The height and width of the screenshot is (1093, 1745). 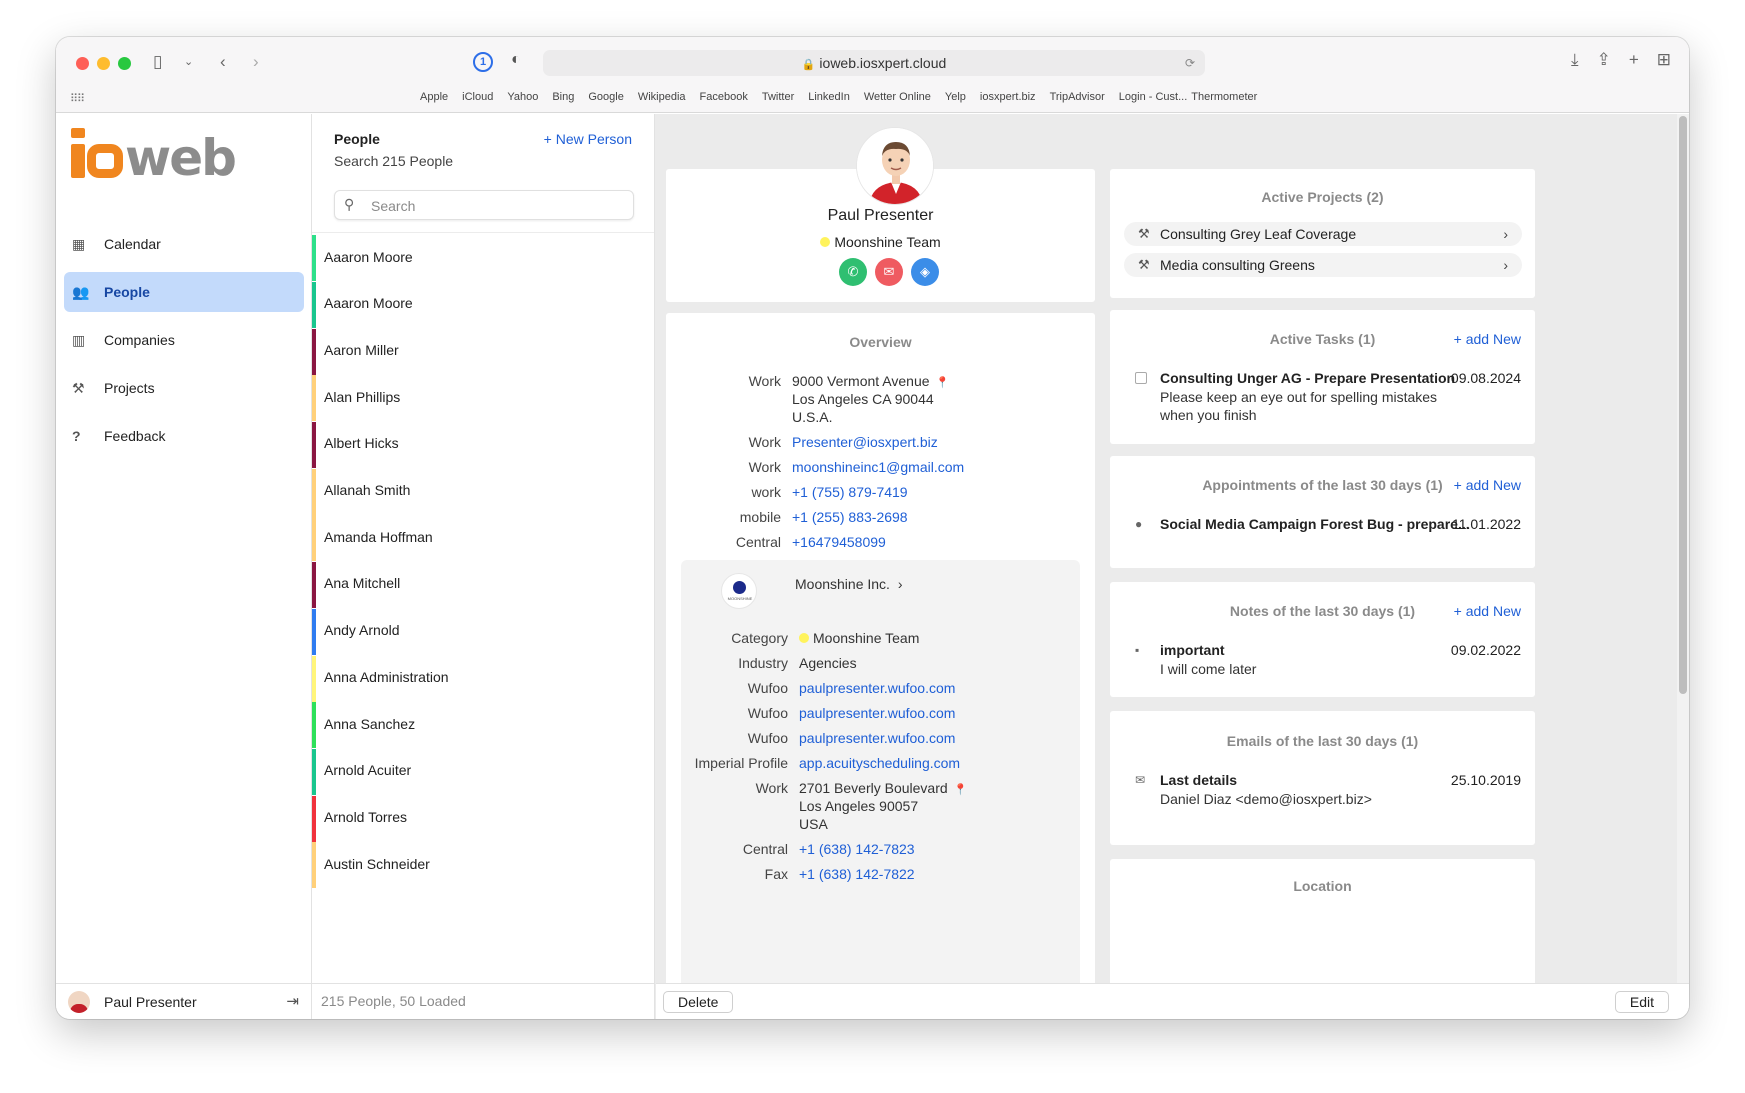 I want to click on note-text: I will come later, so click(x=1208, y=669).